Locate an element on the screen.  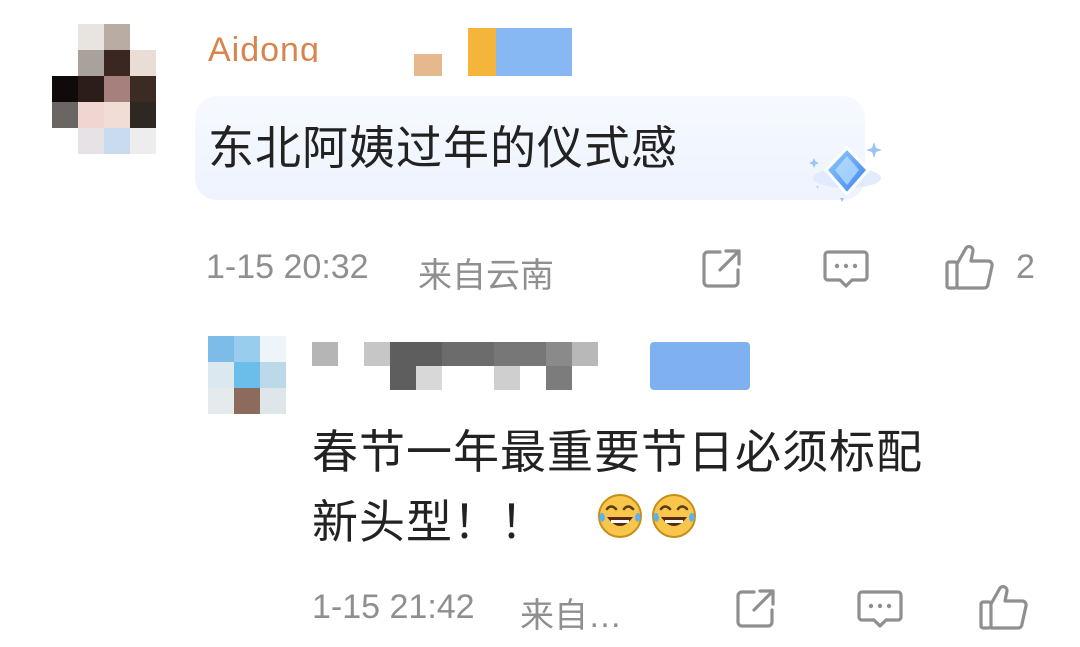
reply-text-line2: 新头型！！ is located at coordinates (429, 522).